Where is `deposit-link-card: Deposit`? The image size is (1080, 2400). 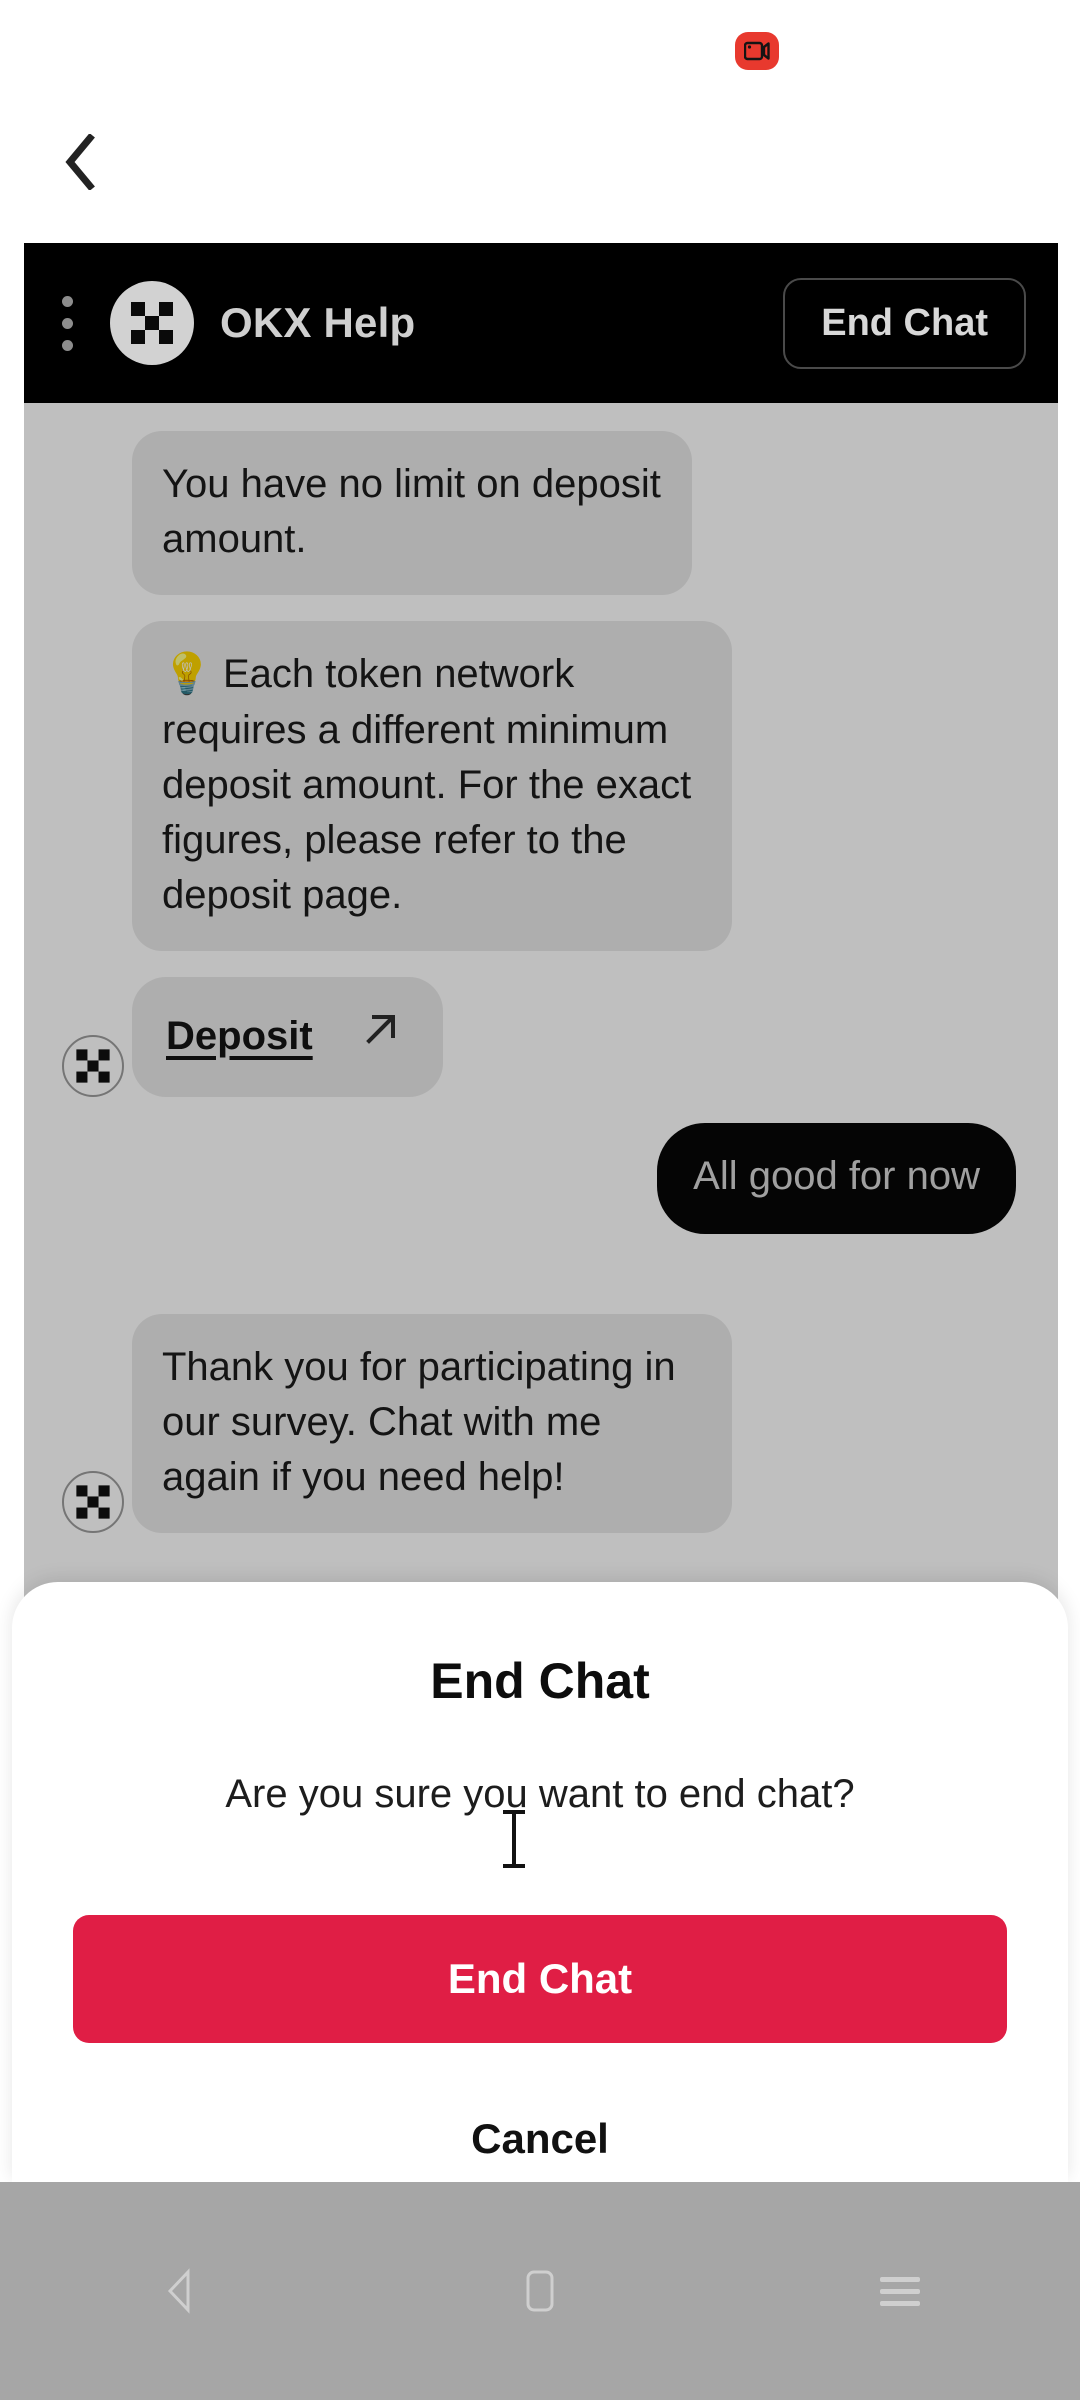 deposit-link-card: Deposit is located at coordinates (287, 1037).